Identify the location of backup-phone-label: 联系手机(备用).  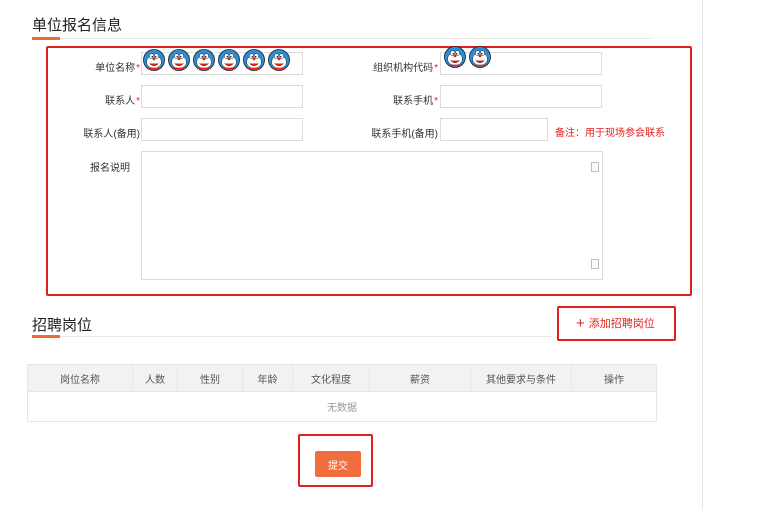
(404, 134).